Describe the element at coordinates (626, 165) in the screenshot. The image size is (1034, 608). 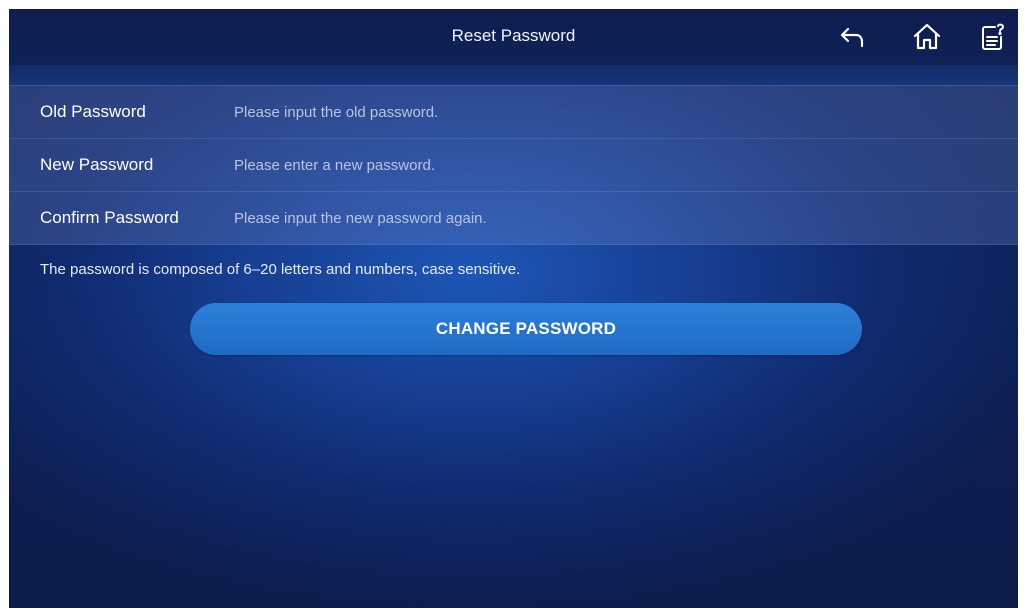
I see `new-password-input` at that location.